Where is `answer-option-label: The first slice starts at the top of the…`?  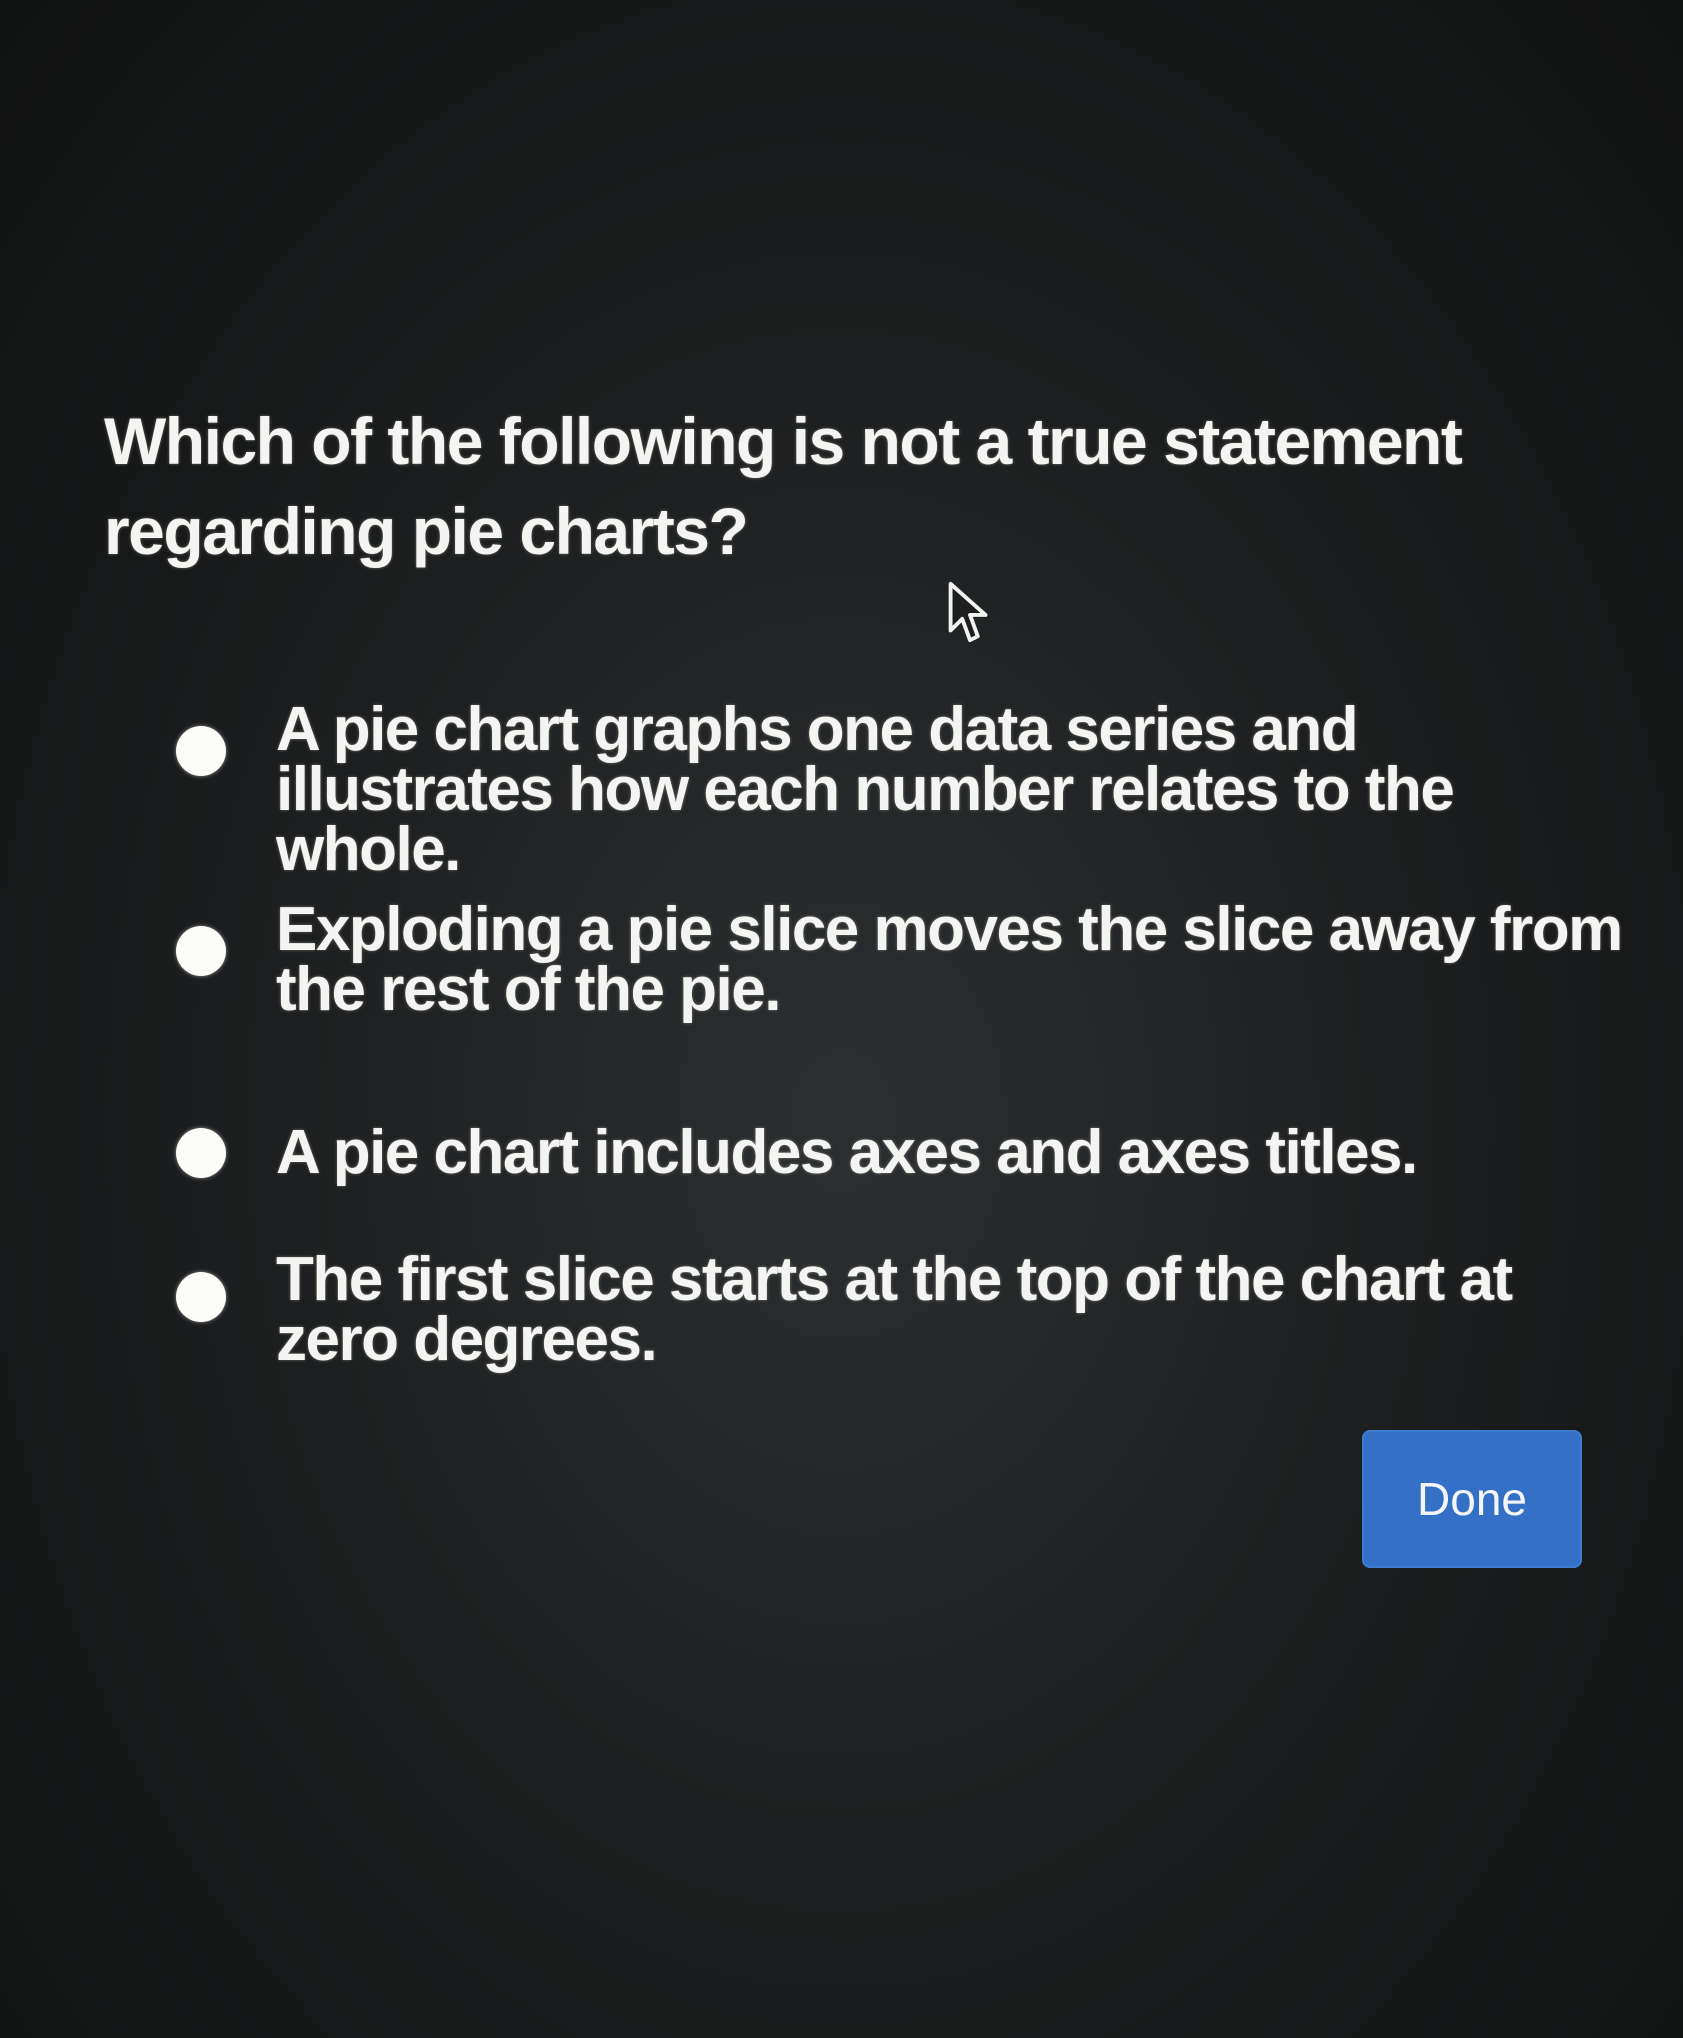
answer-option-label: The first slice starts at the top of the… is located at coordinates (956, 1310).